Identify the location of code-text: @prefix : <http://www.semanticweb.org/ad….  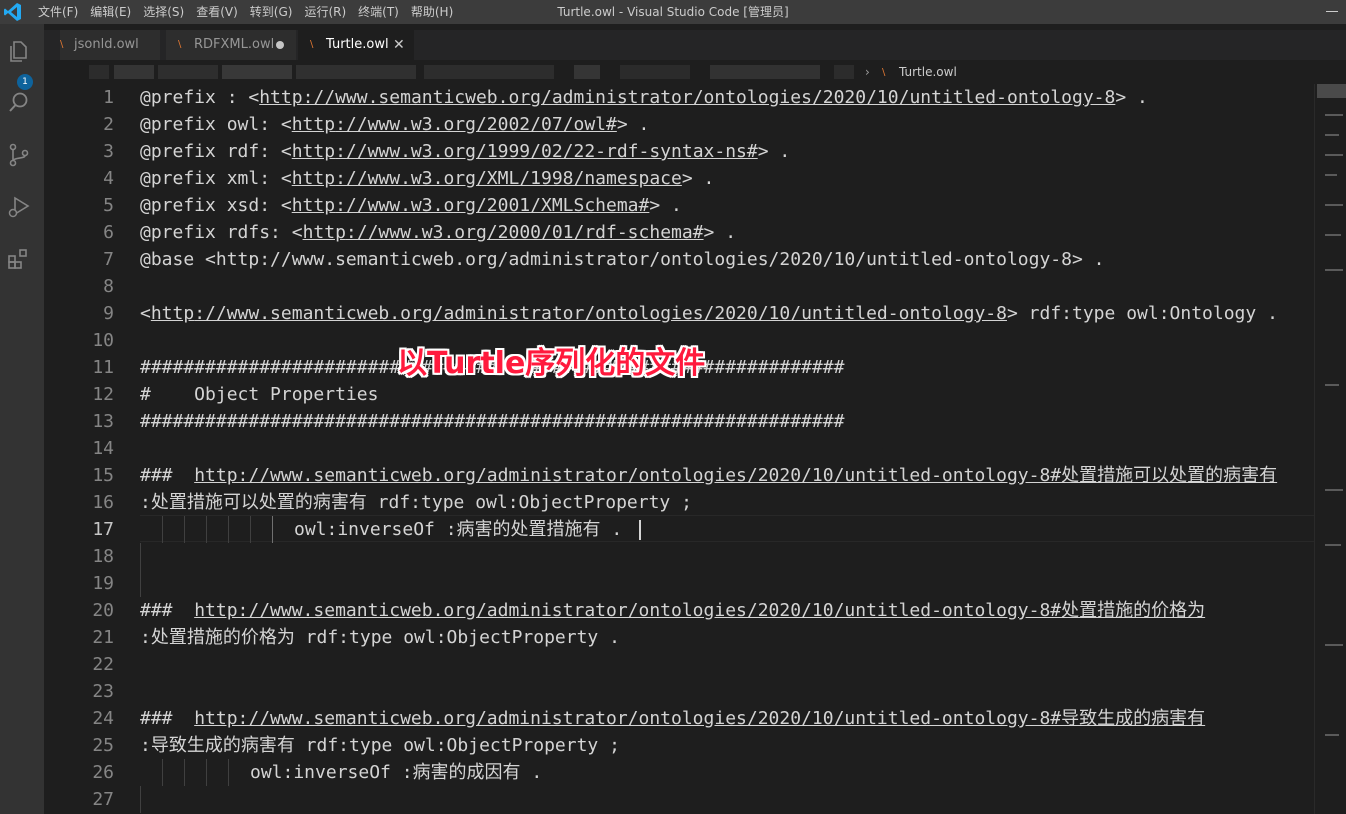
(644, 97).